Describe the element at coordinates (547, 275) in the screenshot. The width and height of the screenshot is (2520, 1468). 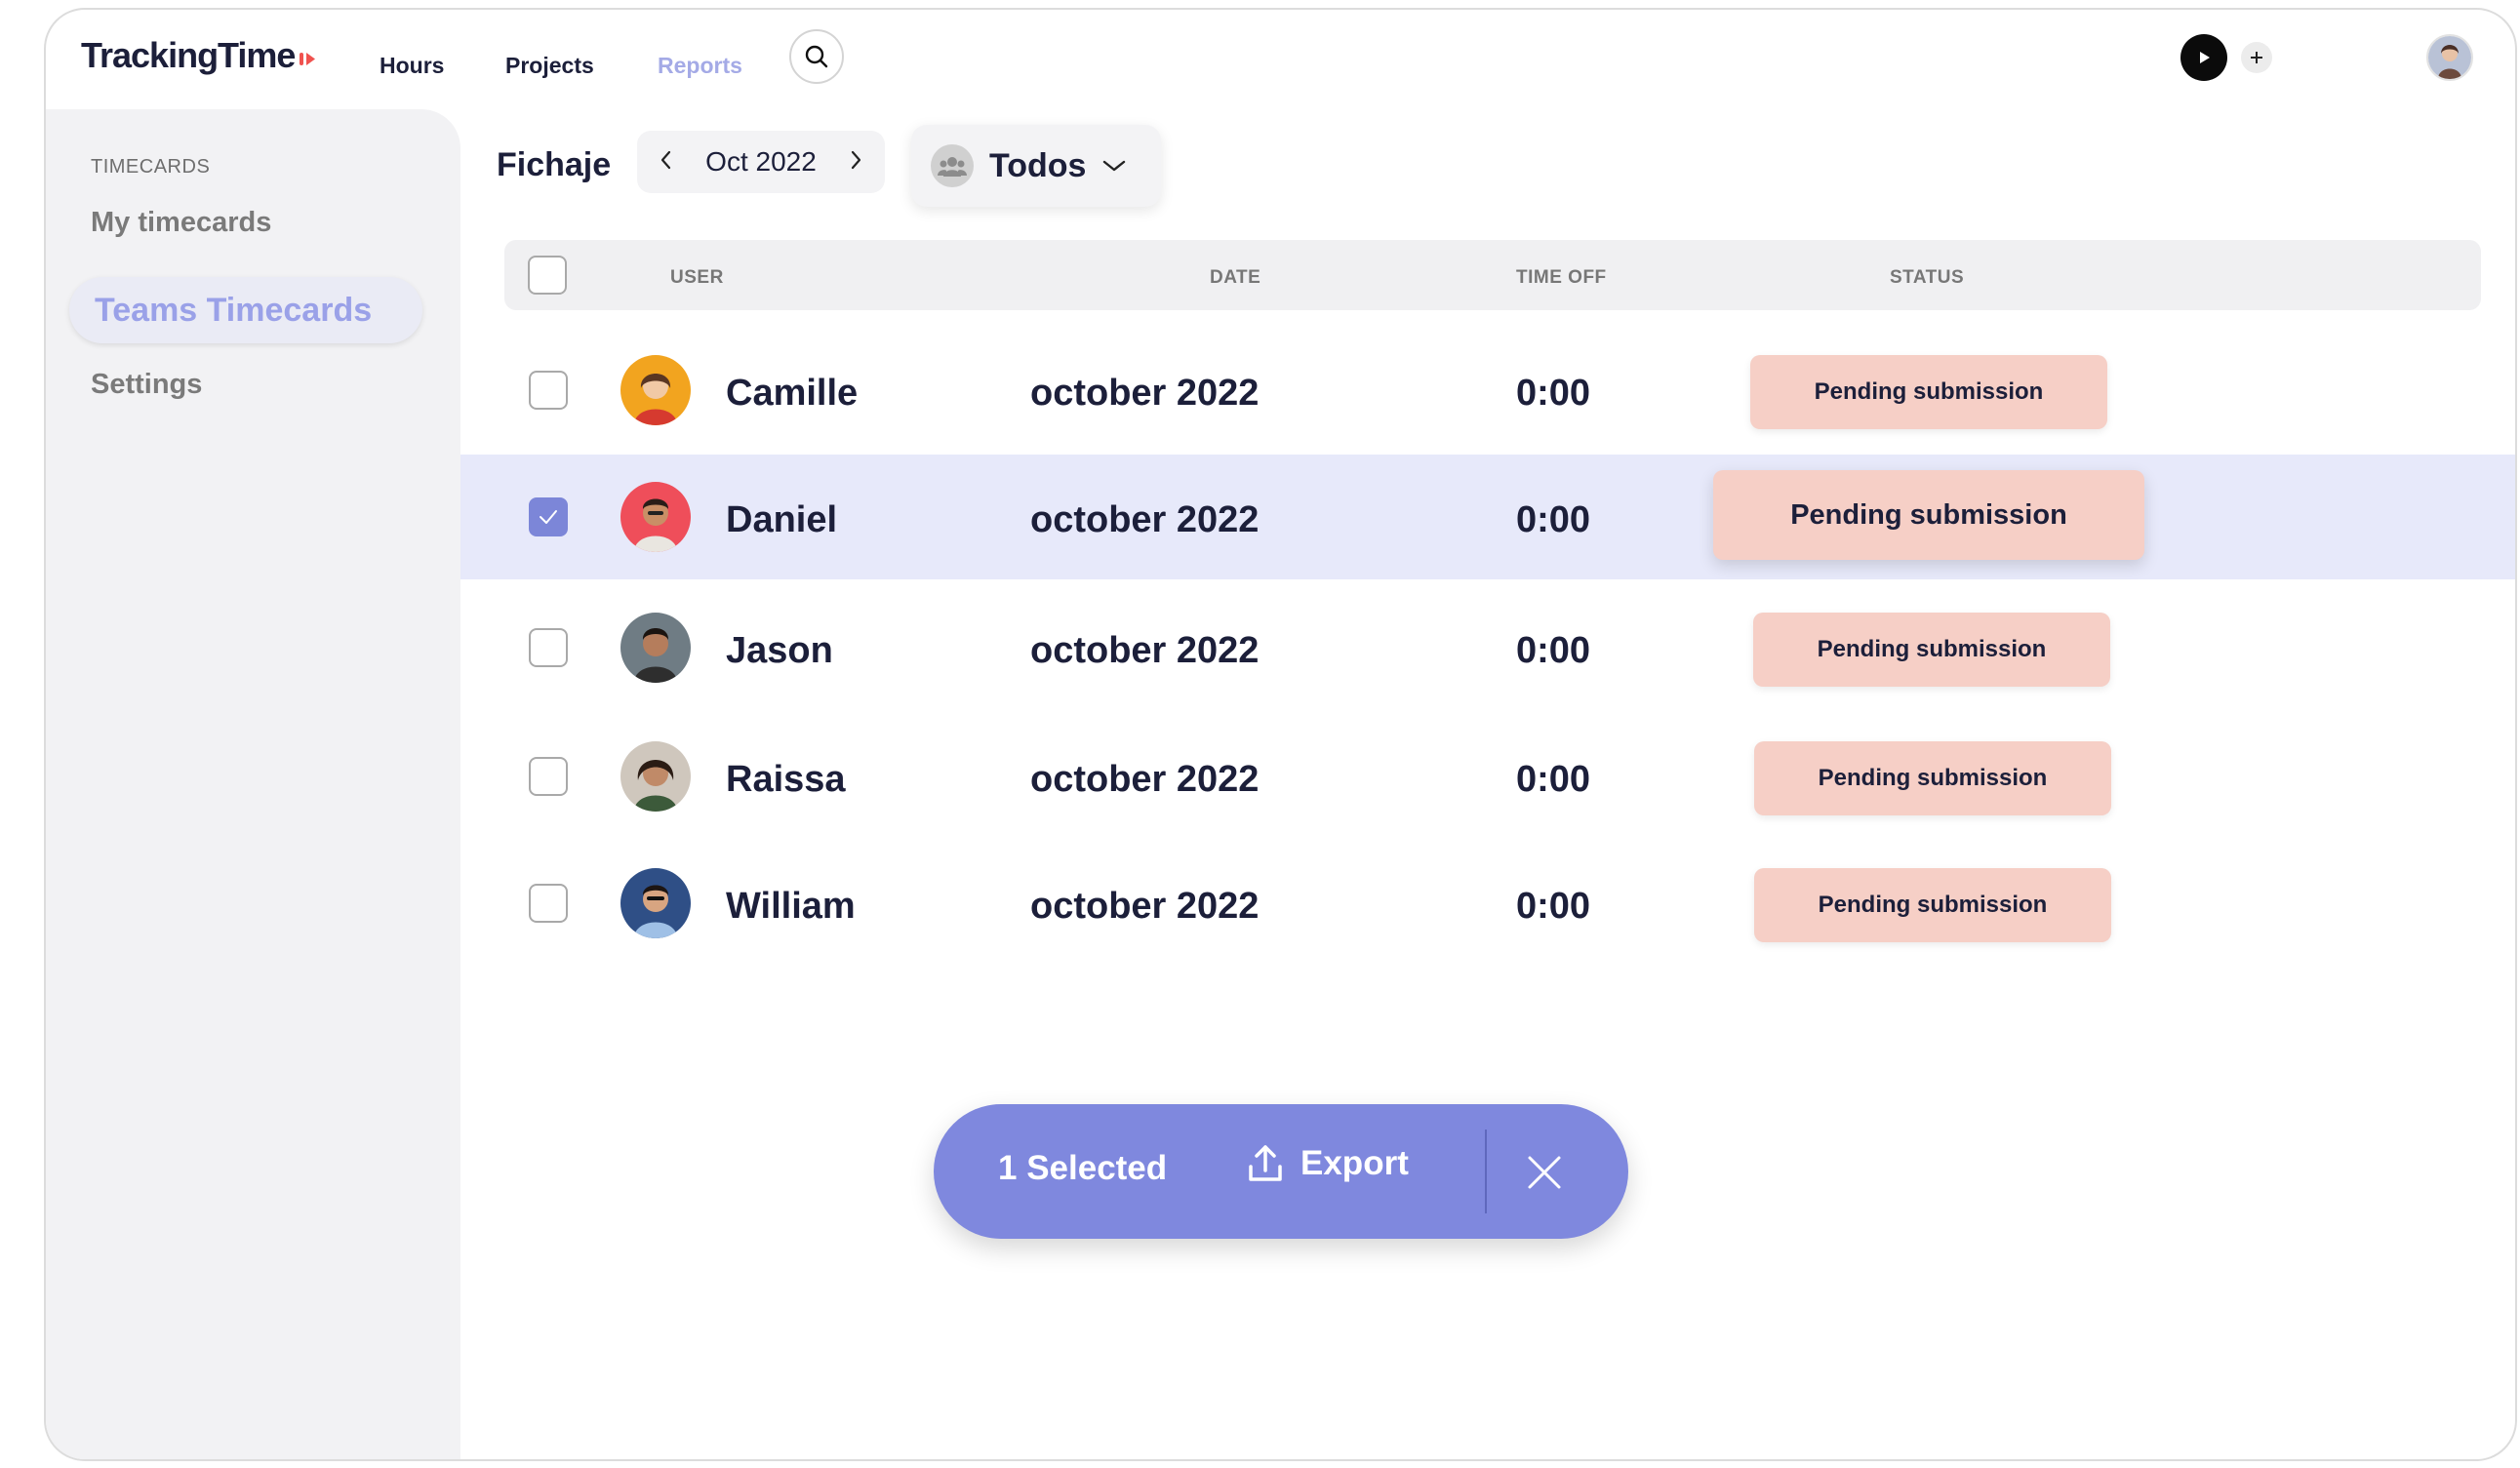
I see `select-all-checkbox` at that location.